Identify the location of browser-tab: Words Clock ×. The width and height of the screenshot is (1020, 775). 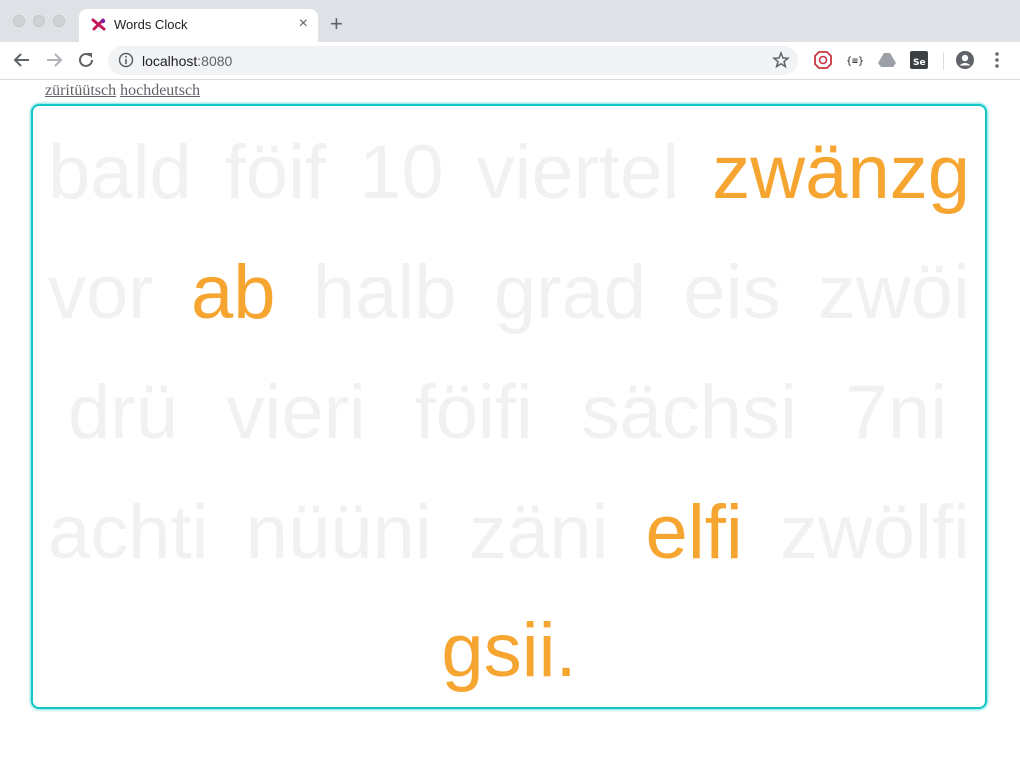
(198, 25).